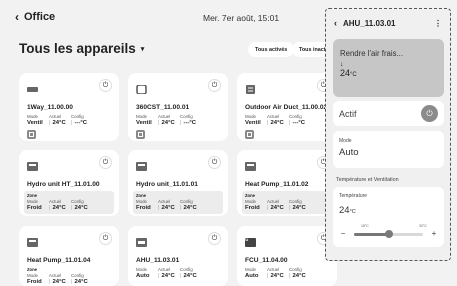 The width and height of the screenshot is (457, 286). I want to click on hero-temperature: 24°C, so click(348, 73).